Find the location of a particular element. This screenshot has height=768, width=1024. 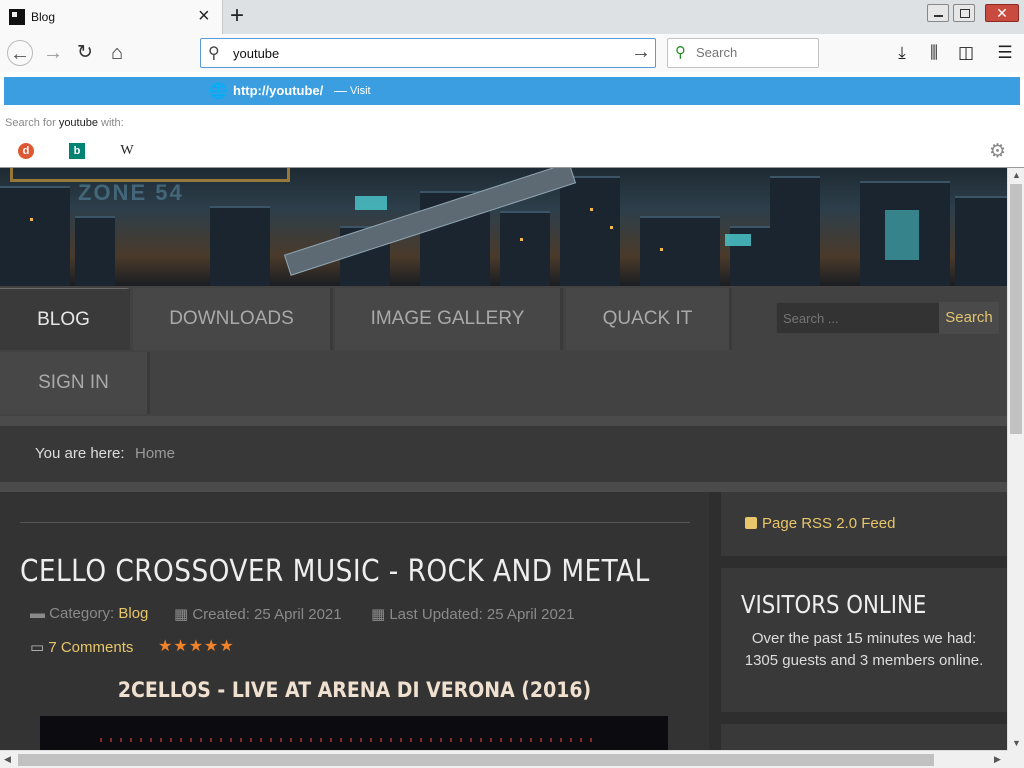

scroll-right-icon: ▶ is located at coordinates (997, 759).